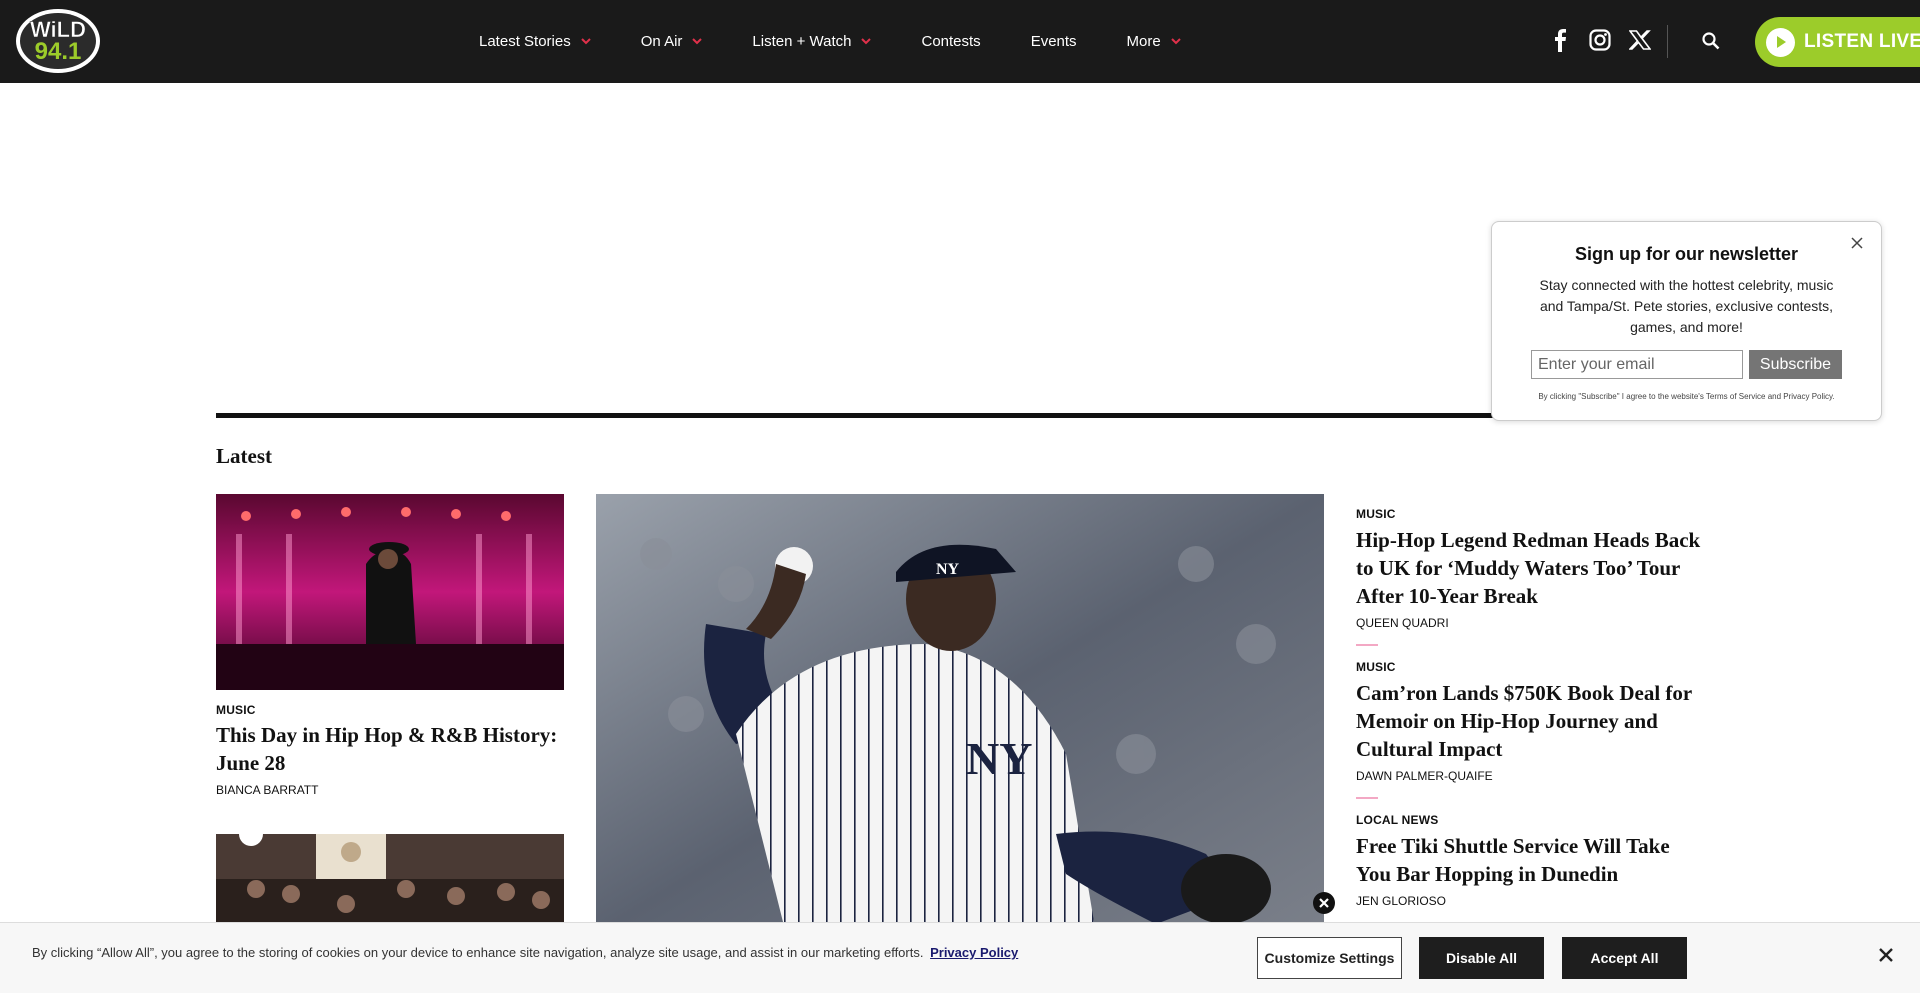 This screenshot has height=993, width=1920. I want to click on nav-on-air: On Air, so click(672, 41).